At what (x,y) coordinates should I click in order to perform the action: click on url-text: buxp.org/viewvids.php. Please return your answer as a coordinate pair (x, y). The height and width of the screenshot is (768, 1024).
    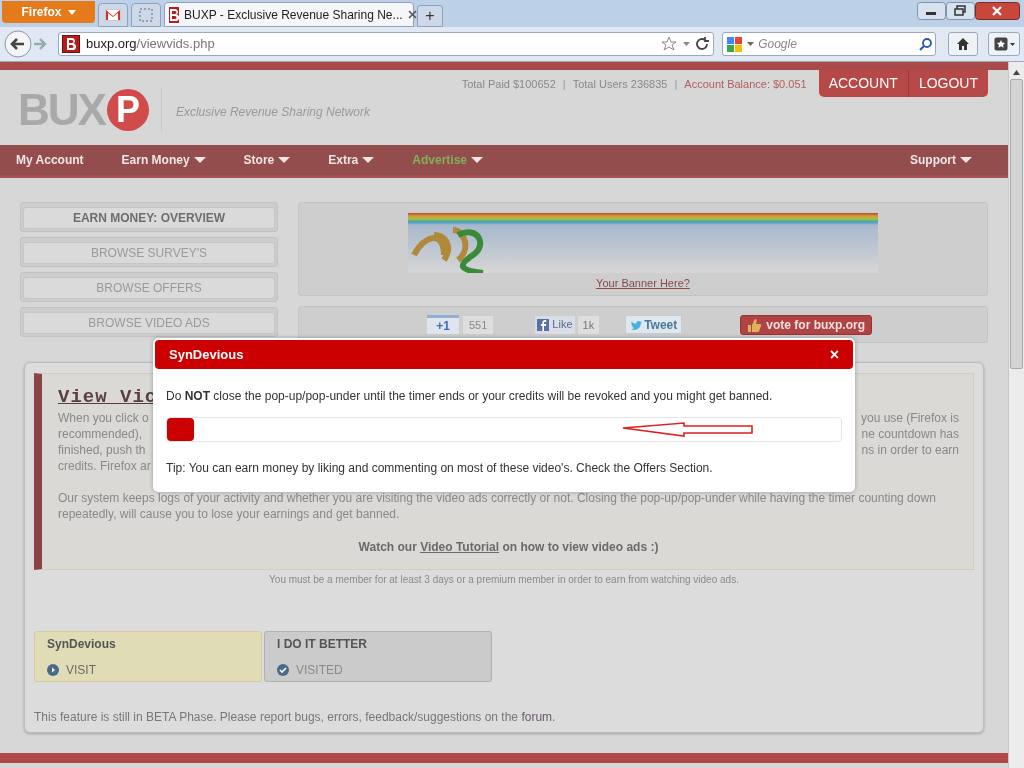
    Looking at the image, I should click on (151, 44).